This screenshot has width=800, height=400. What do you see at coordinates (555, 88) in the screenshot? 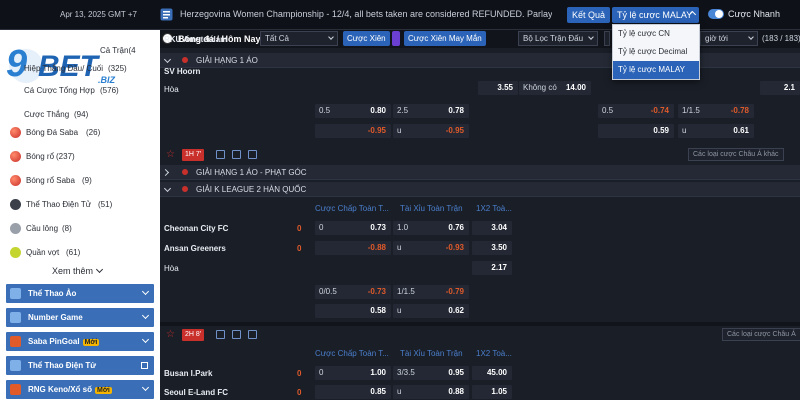
I see `odds-cell-none: Không có 14.00` at bounding box center [555, 88].